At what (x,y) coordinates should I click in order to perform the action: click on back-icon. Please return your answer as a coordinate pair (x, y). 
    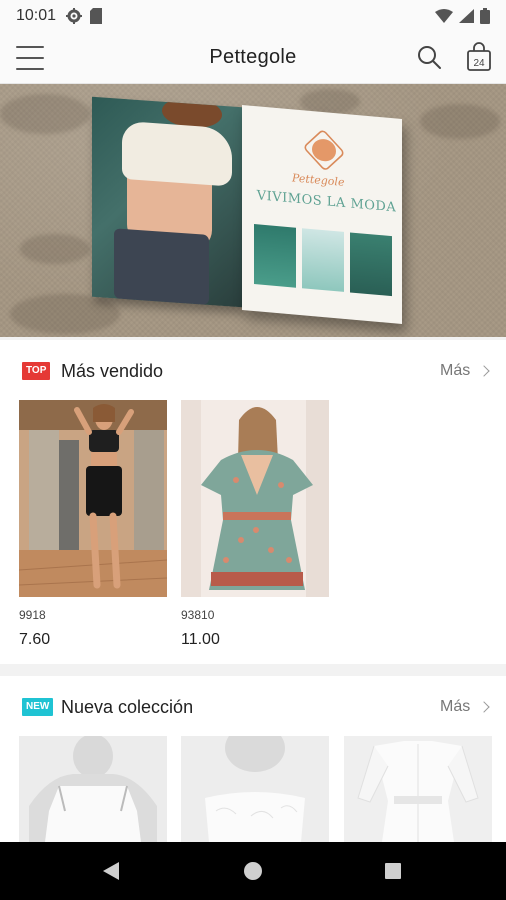
    Looking at the image, I should click on (111, 871).